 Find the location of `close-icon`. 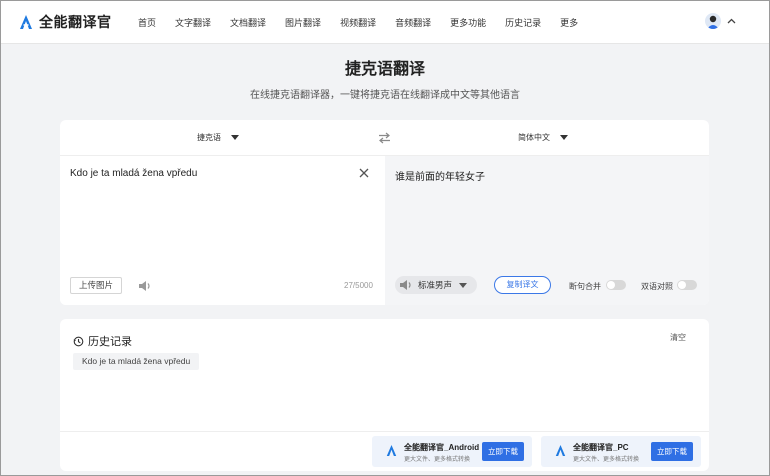

close-icon is located at coordinates (364, 173).